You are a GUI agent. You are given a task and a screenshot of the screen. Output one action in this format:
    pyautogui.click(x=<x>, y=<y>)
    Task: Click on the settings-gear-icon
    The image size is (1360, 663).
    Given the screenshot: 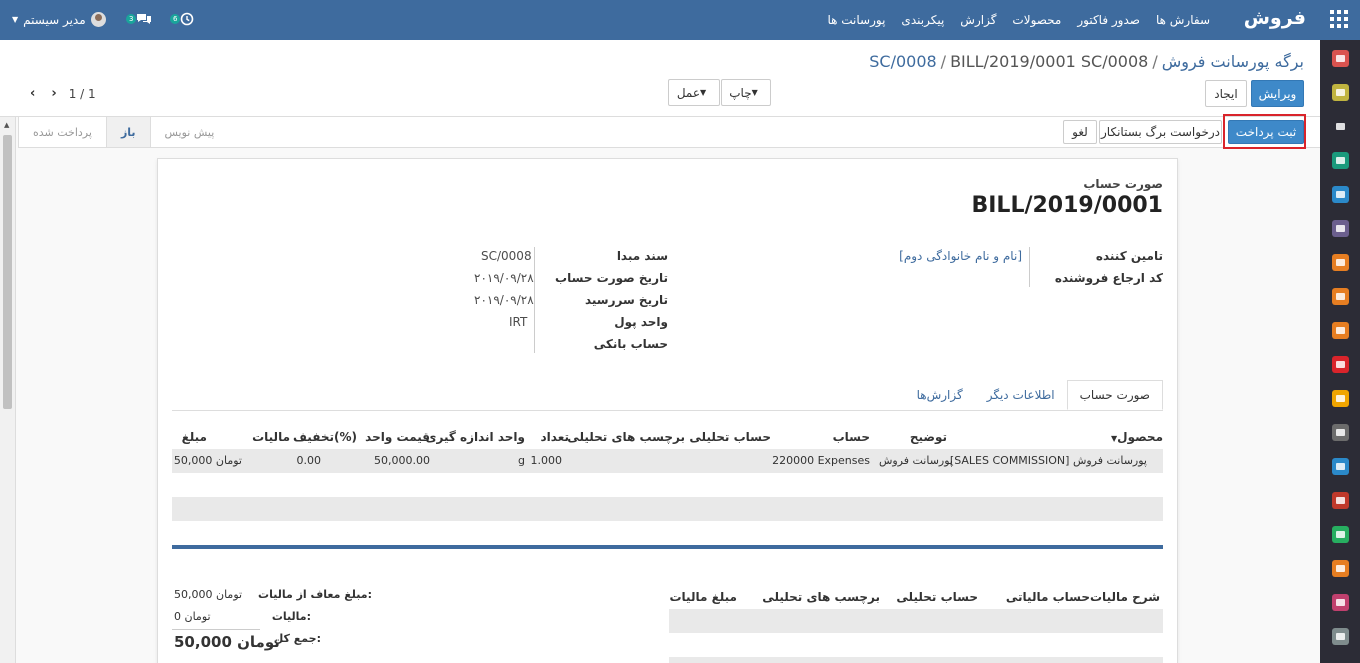 What is the action you would take?
    pyautogui.click(x=1340, y=194)
    